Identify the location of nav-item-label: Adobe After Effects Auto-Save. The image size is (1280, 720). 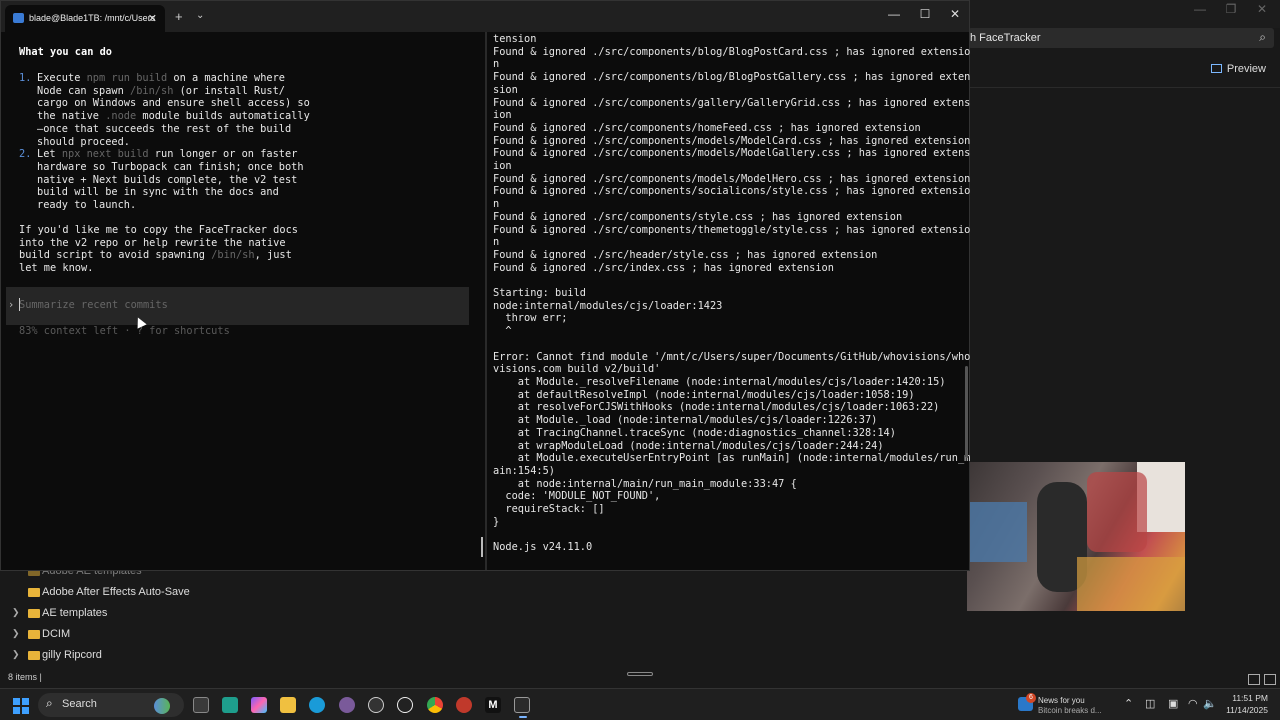
(116, 592).